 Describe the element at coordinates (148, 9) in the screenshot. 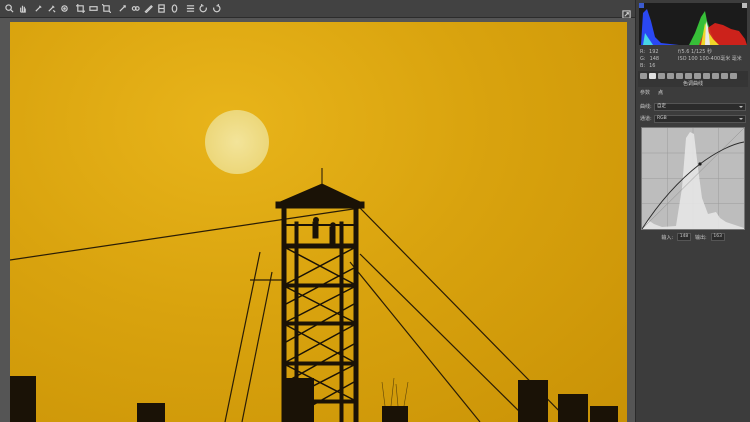

I see `adjustment-brush-icon` at that location.